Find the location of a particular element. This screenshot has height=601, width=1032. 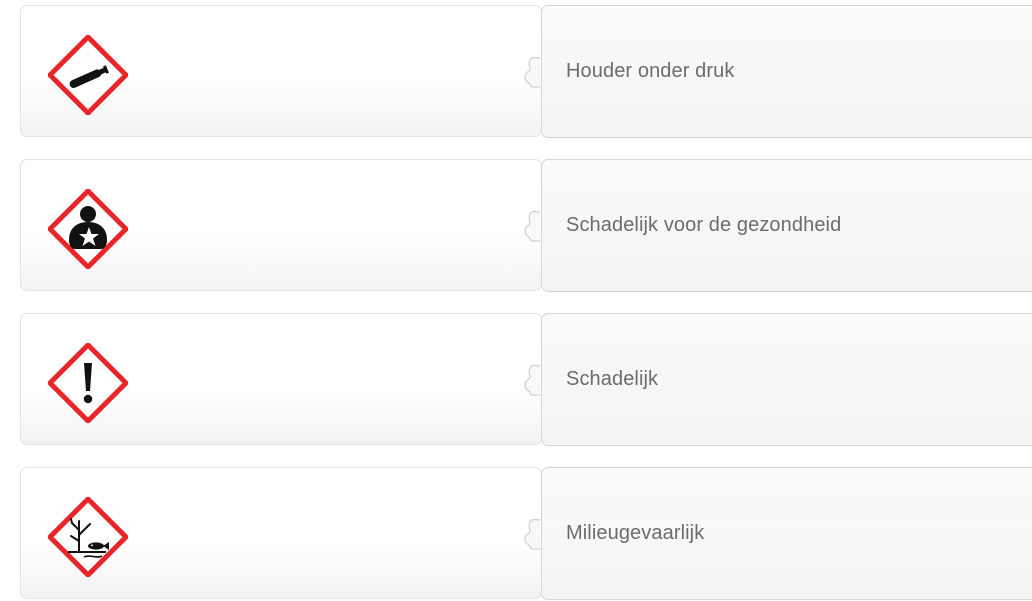

answer-label: Houder onder druk is located at coordinates (650, 71).